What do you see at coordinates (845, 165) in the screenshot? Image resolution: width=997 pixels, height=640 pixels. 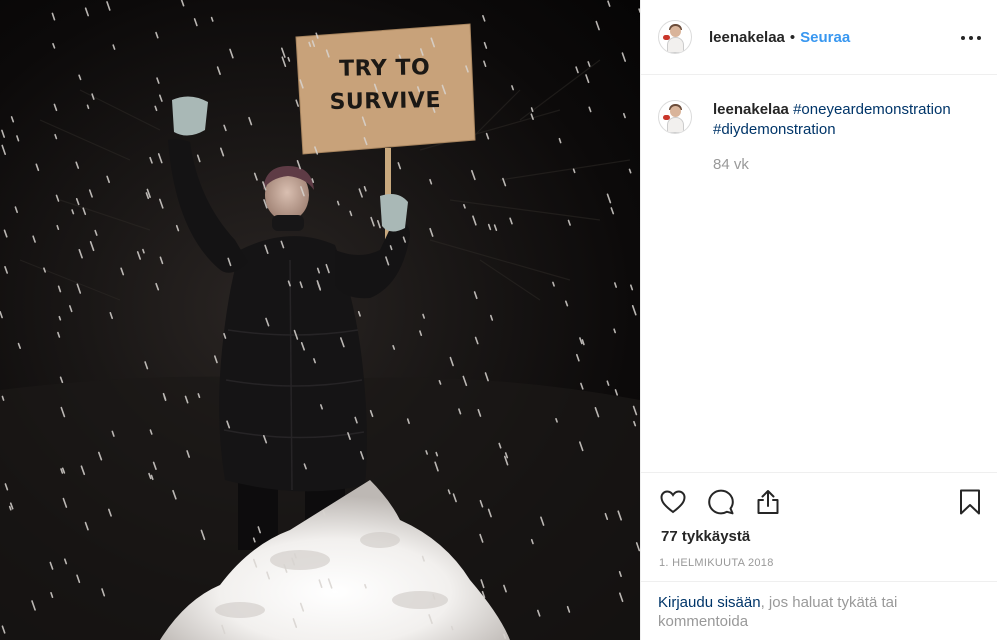 I see `post-time-ago: 84 vk` at bounding box center [845, 165].